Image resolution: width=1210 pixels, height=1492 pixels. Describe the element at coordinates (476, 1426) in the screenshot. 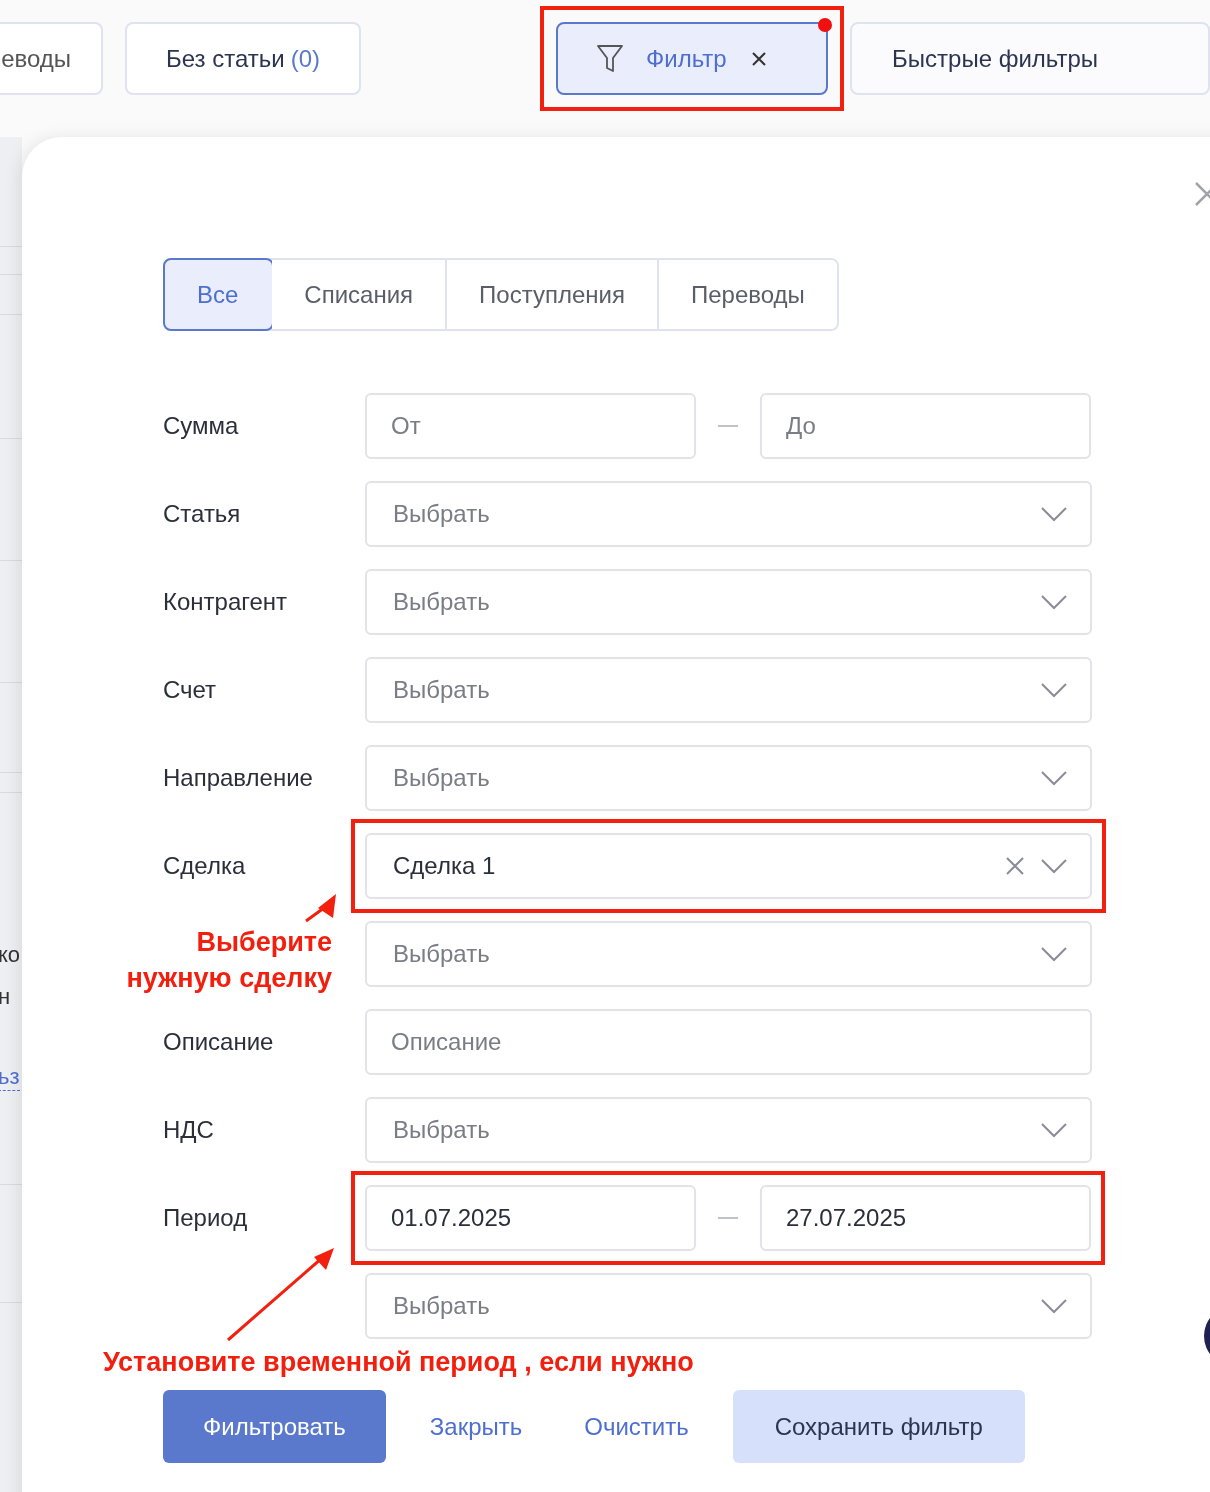

I see `link-button: Закрыть` at that location.